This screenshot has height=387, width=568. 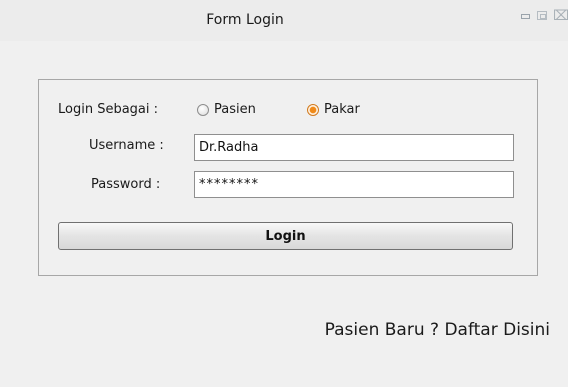 I want to click on password-label: Password :, so click(x=126, y=184).